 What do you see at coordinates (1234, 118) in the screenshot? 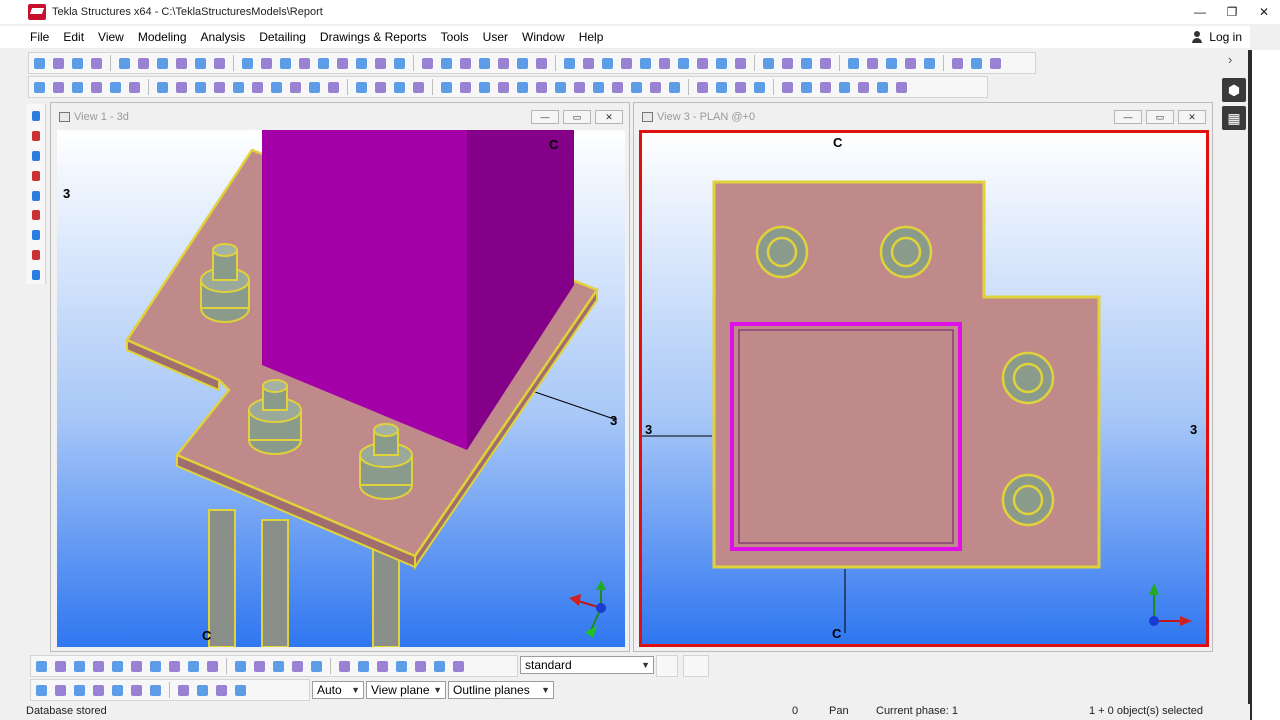
I see `applications-grid-icon: ▦` at bounding box center [1234, 118].